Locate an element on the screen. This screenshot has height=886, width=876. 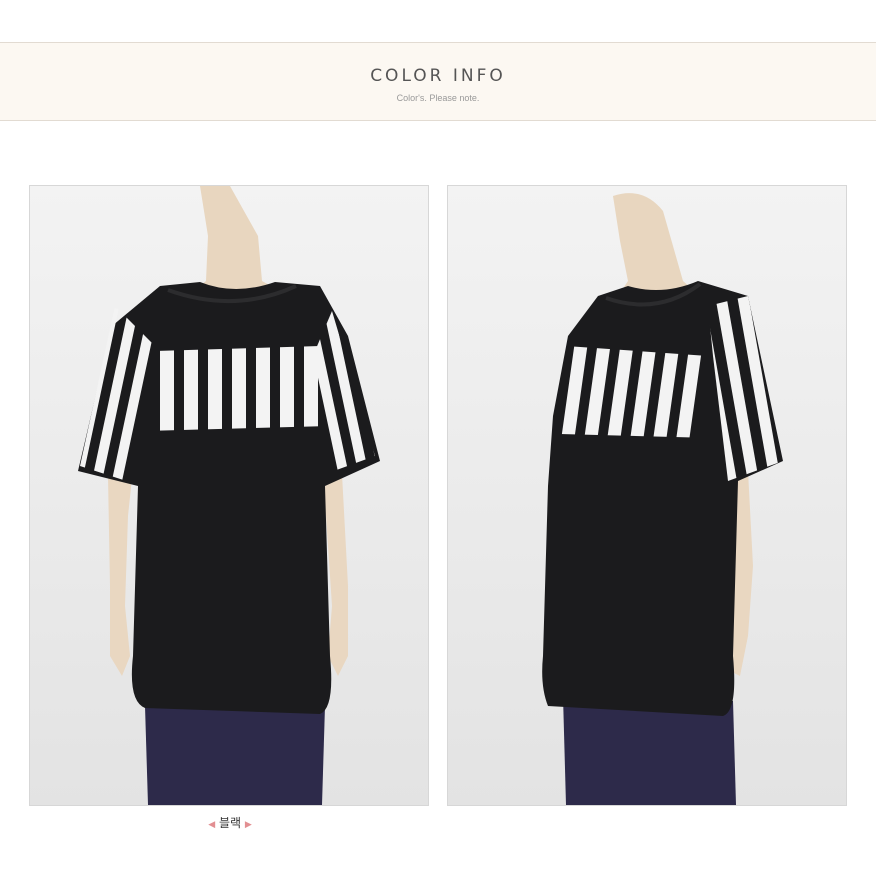
color-info-banner: COLOR INFO Color's. Please note. is located at coordinates (438, 81).